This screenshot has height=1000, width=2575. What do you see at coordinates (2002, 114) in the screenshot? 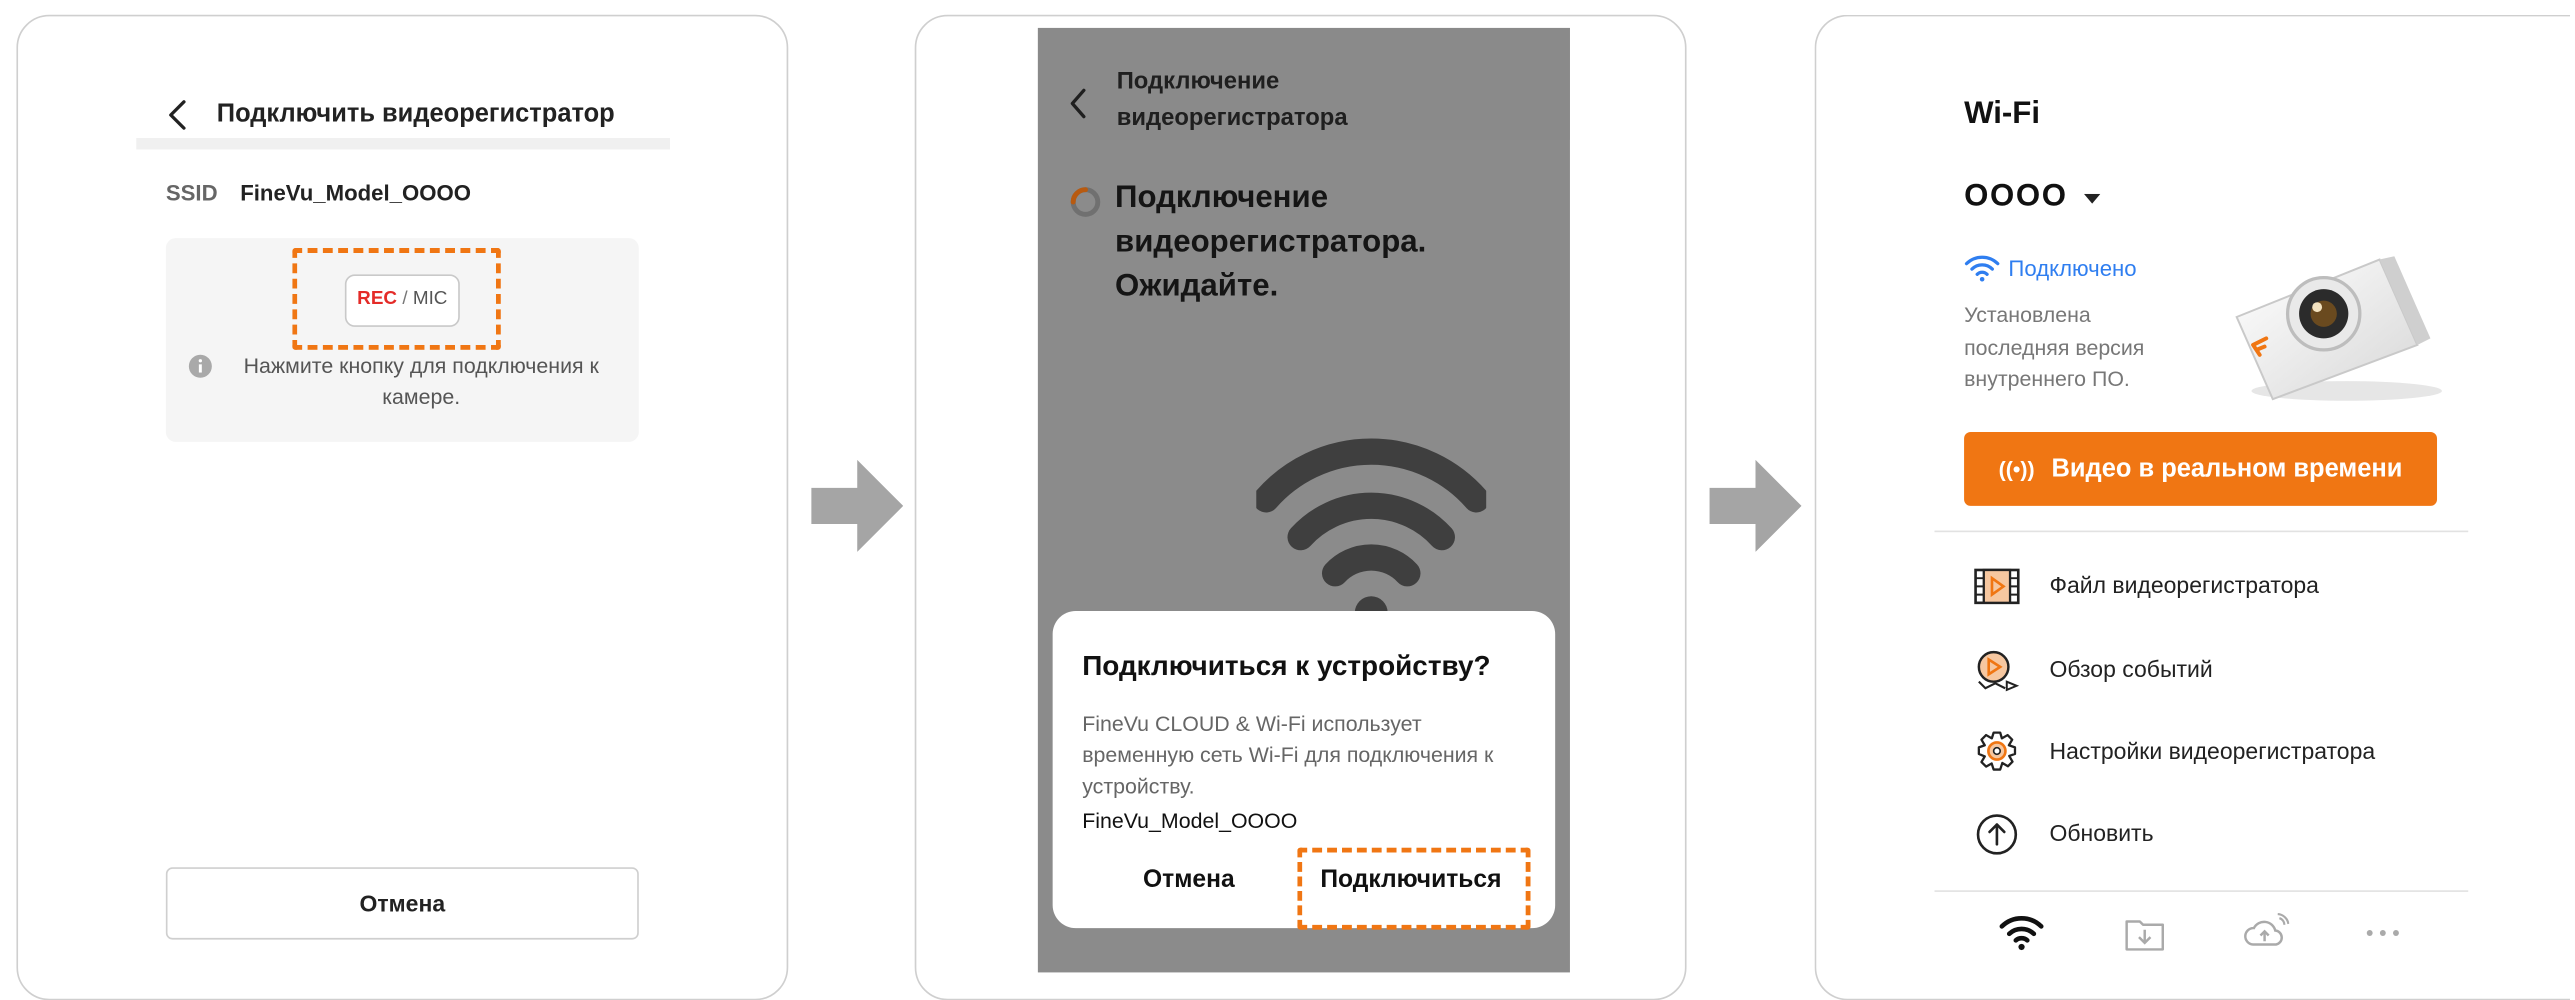
I see `page-title: Wi-Fi` at bounding box center [2002, 114].